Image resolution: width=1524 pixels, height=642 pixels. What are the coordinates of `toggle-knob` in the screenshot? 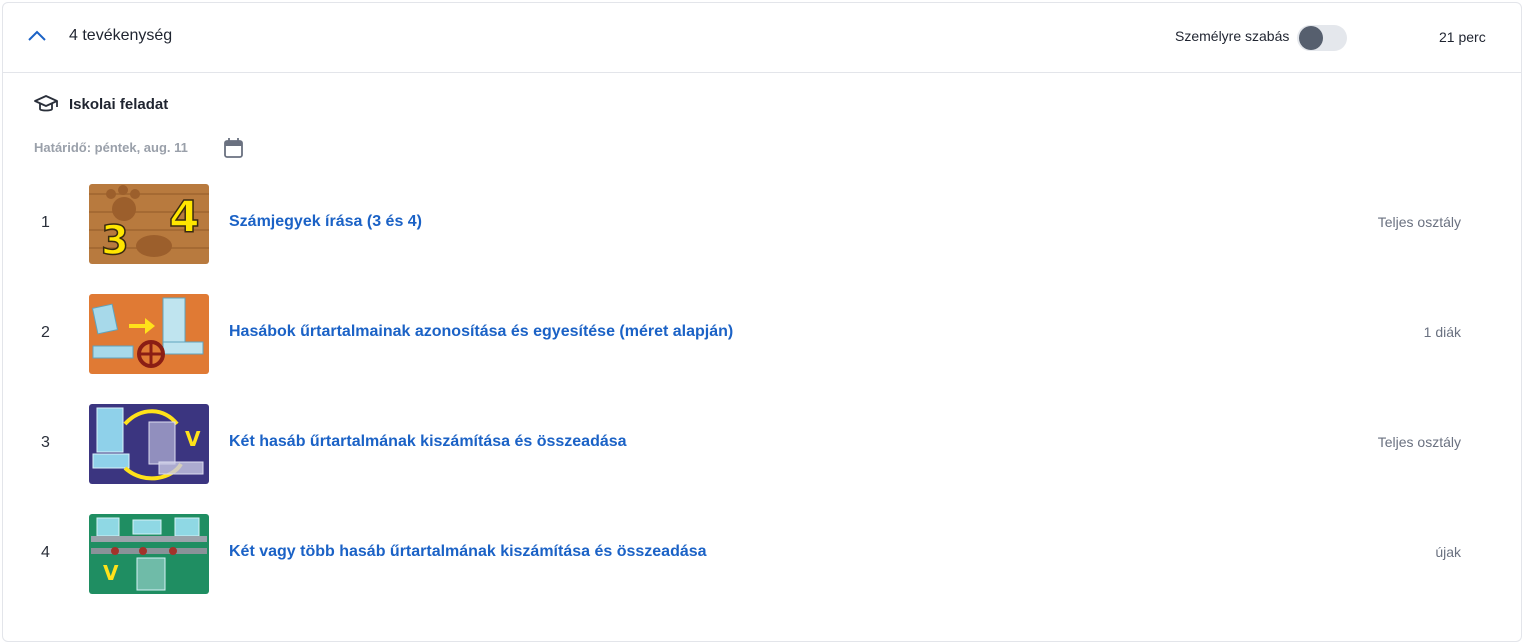 It's located at (1311, 38).